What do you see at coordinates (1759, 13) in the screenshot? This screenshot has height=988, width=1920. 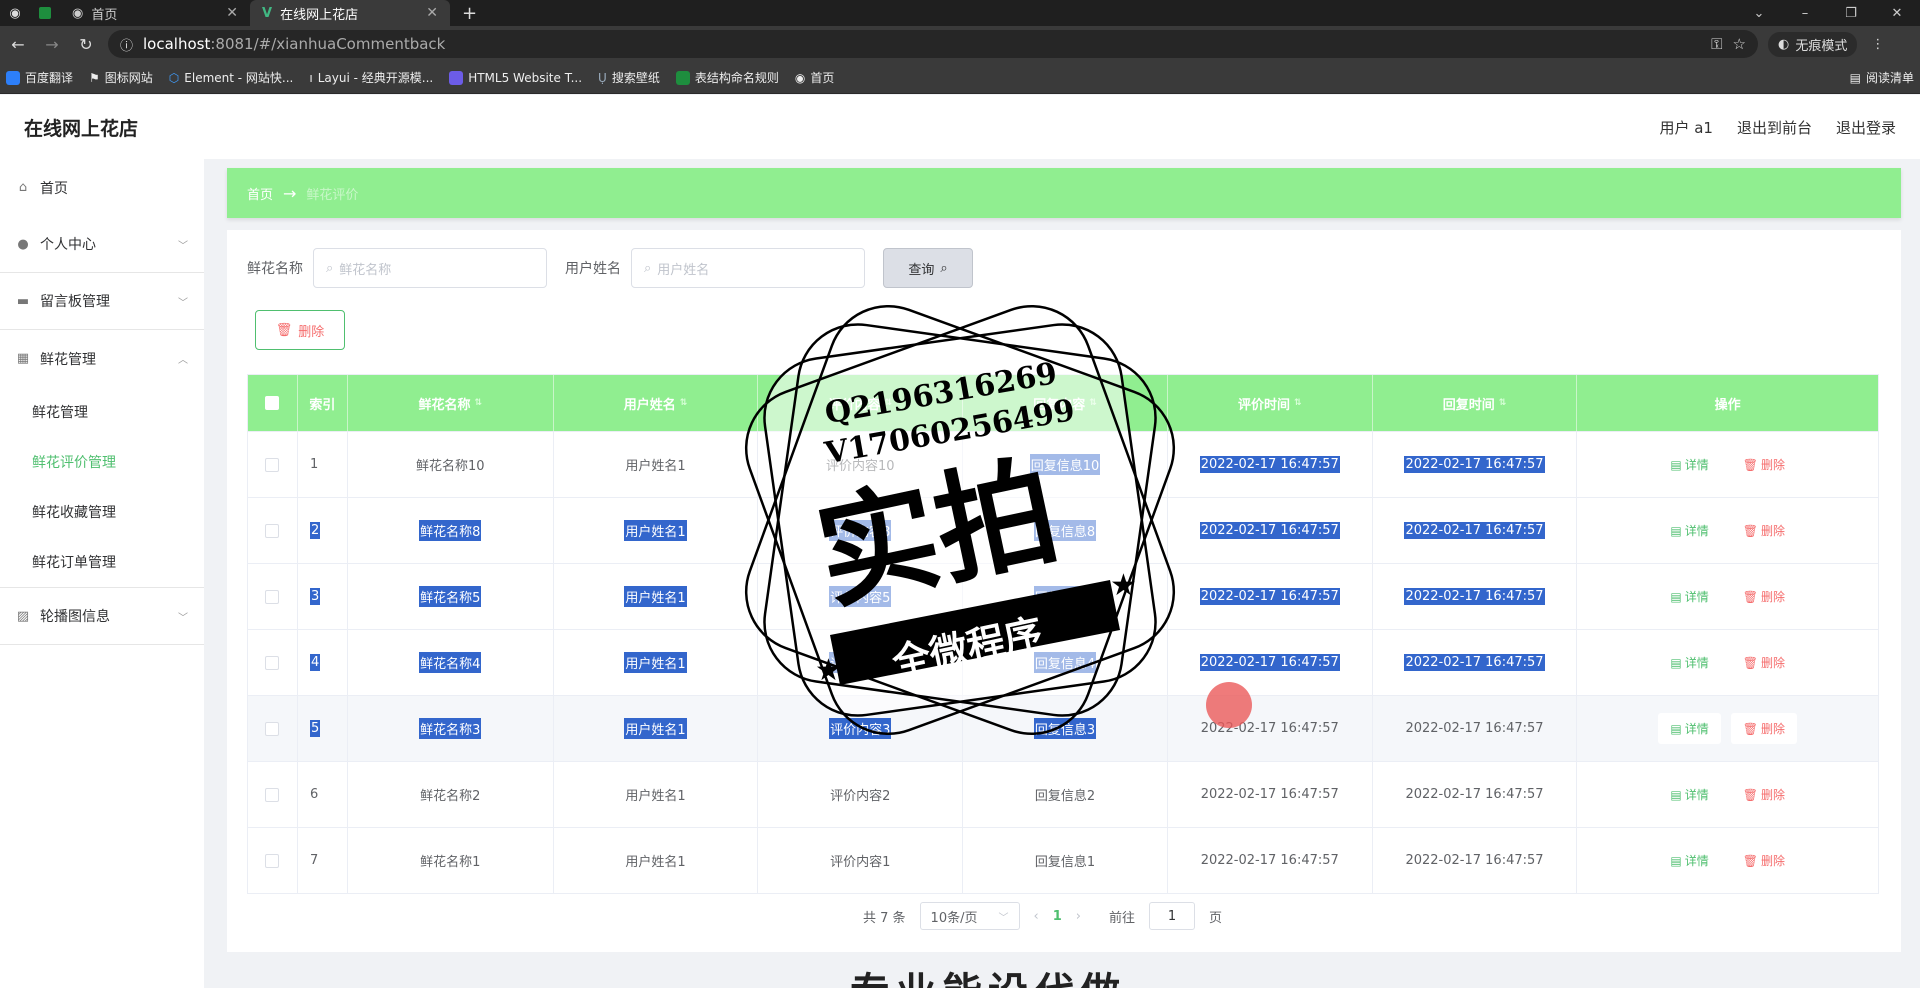 I see `chevron-down-icon: ⌄` at bounding box center [1759, 13].